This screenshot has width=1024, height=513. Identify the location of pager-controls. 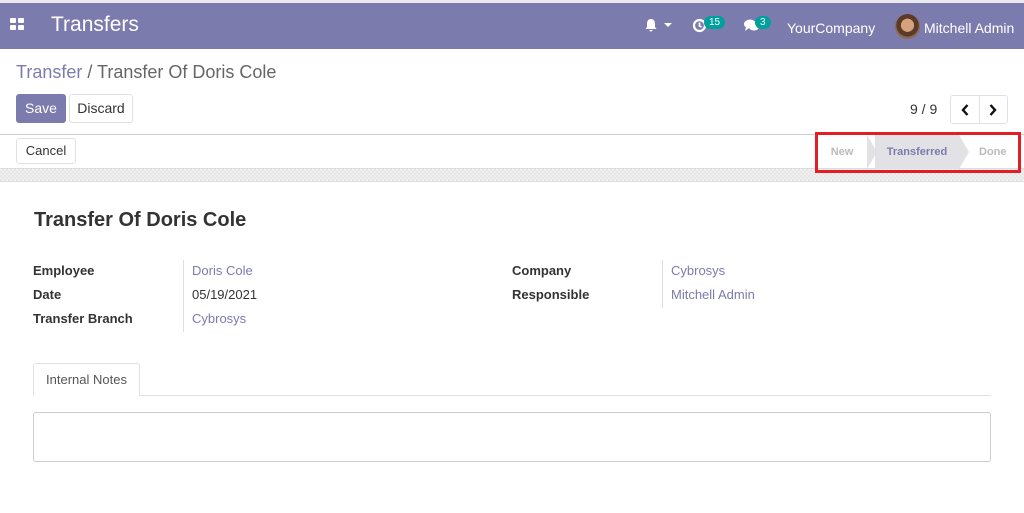
(979, 109).